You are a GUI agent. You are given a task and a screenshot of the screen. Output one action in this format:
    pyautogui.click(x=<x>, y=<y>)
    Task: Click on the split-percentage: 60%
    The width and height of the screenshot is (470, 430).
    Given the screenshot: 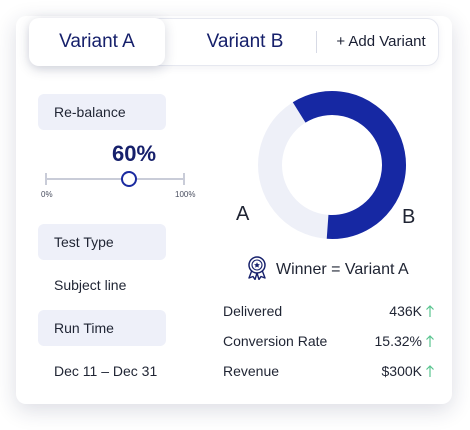 What is the action you would take?
    pyautogui.click(x=134, y=153)
    